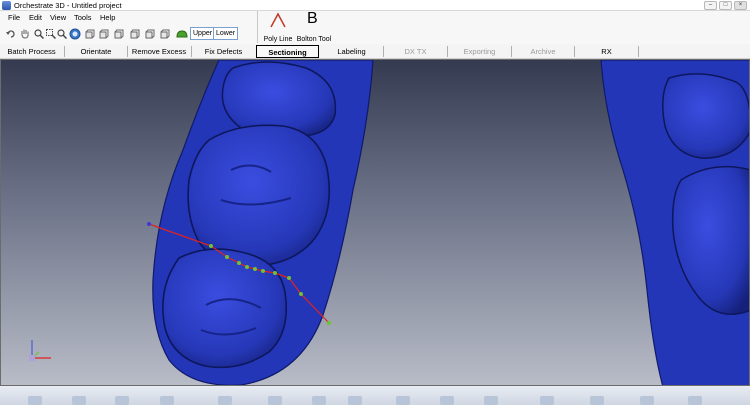  I want to click on tab-remove-excess: Remove Excess, so click(159, 51).